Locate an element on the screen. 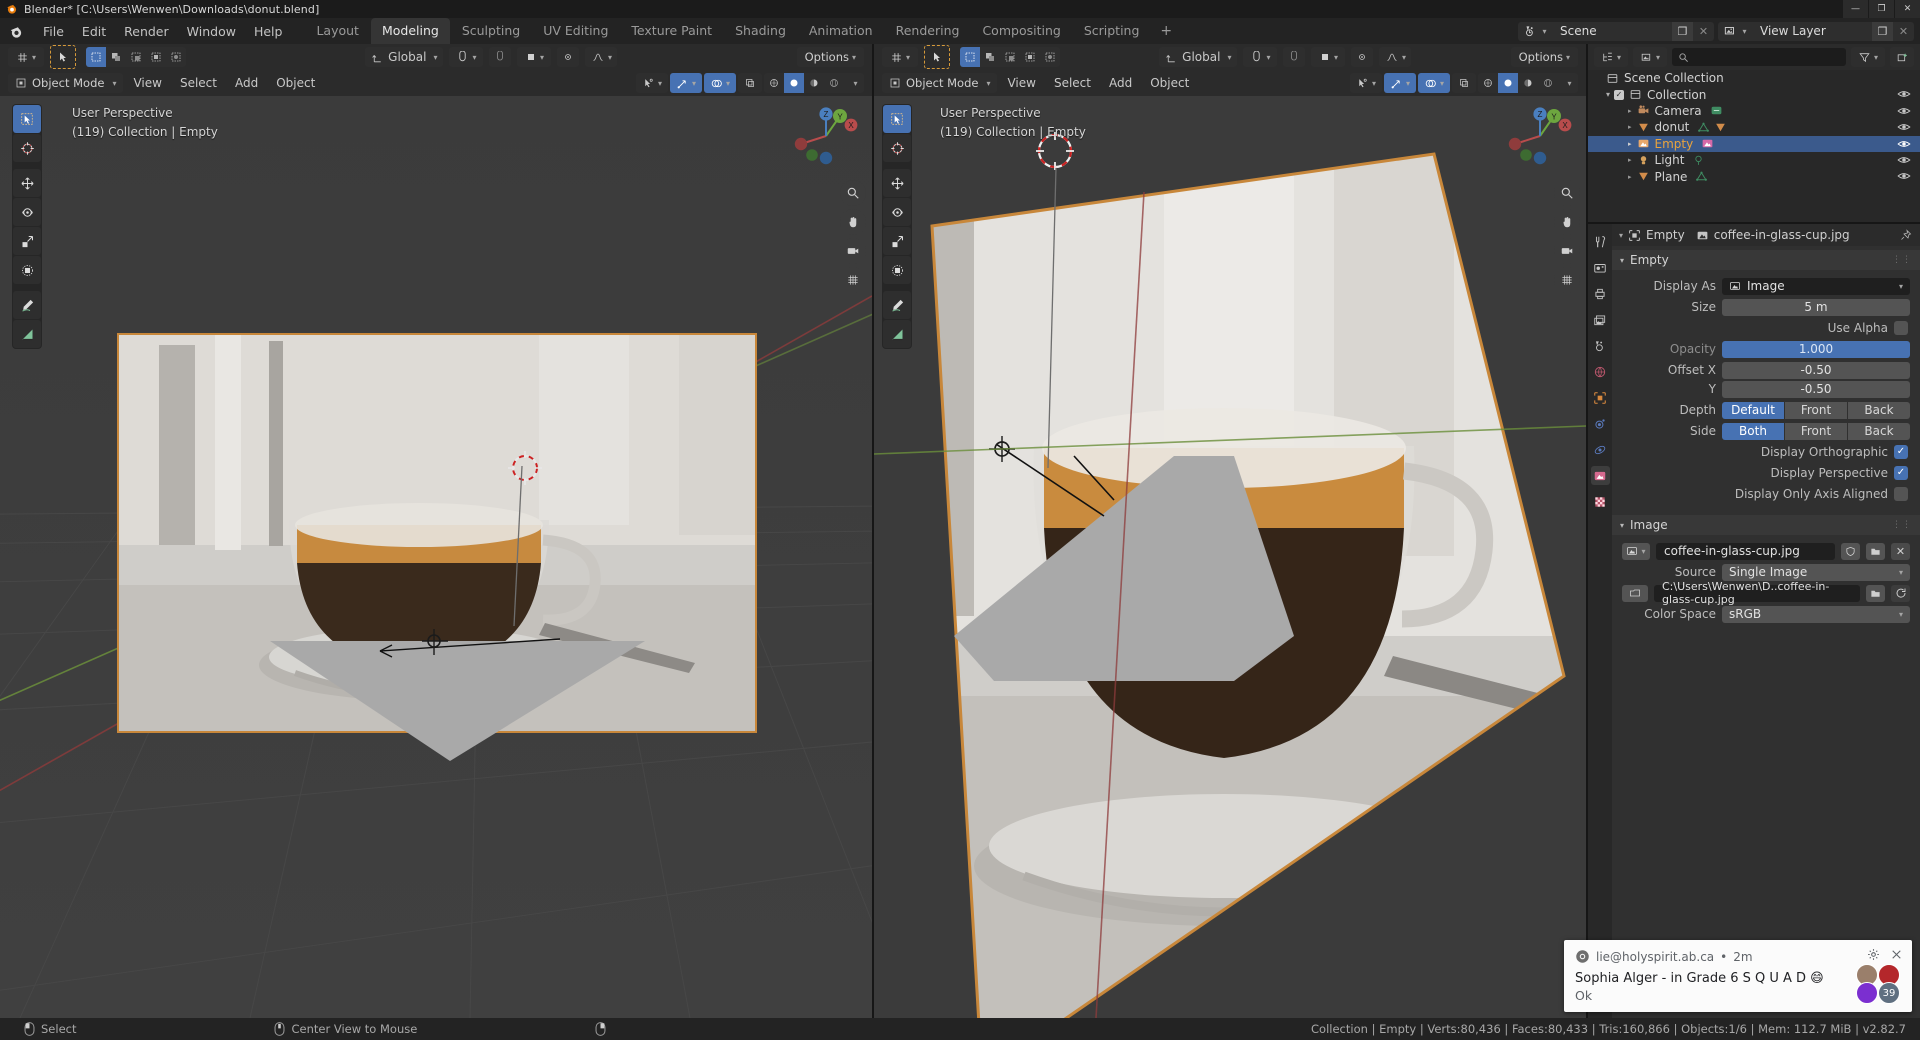  add-workspace-button: + is located at coordinates (1166, 31).